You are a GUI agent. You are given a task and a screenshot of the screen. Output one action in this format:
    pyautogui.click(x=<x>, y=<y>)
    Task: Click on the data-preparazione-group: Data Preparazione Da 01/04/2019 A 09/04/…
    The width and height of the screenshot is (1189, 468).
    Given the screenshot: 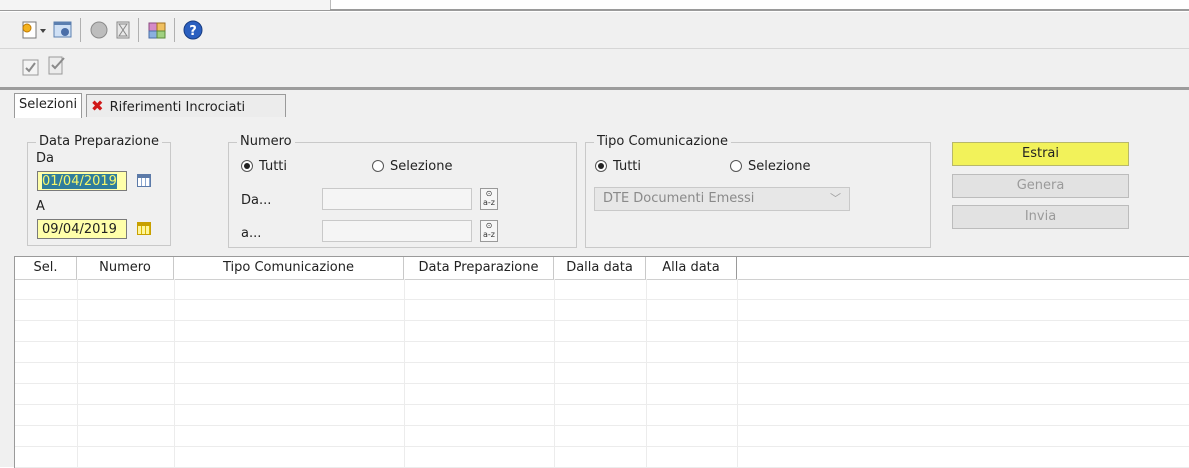 What is the action you would take?
    pyautogui.click(x=99, y=190)
    